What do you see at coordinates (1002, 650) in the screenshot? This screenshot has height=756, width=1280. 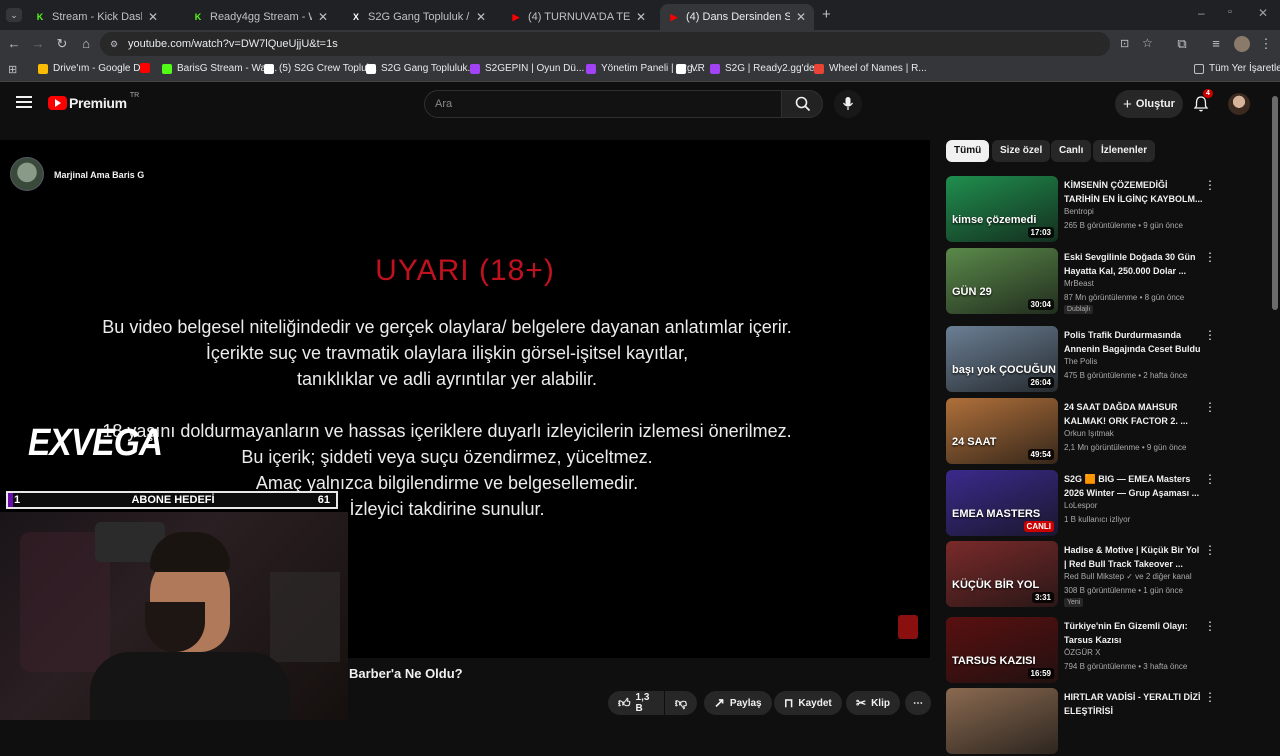 I see `video-thumbnail: TARSUS KAZISI 16:59` at bounding box center [1002, 650].